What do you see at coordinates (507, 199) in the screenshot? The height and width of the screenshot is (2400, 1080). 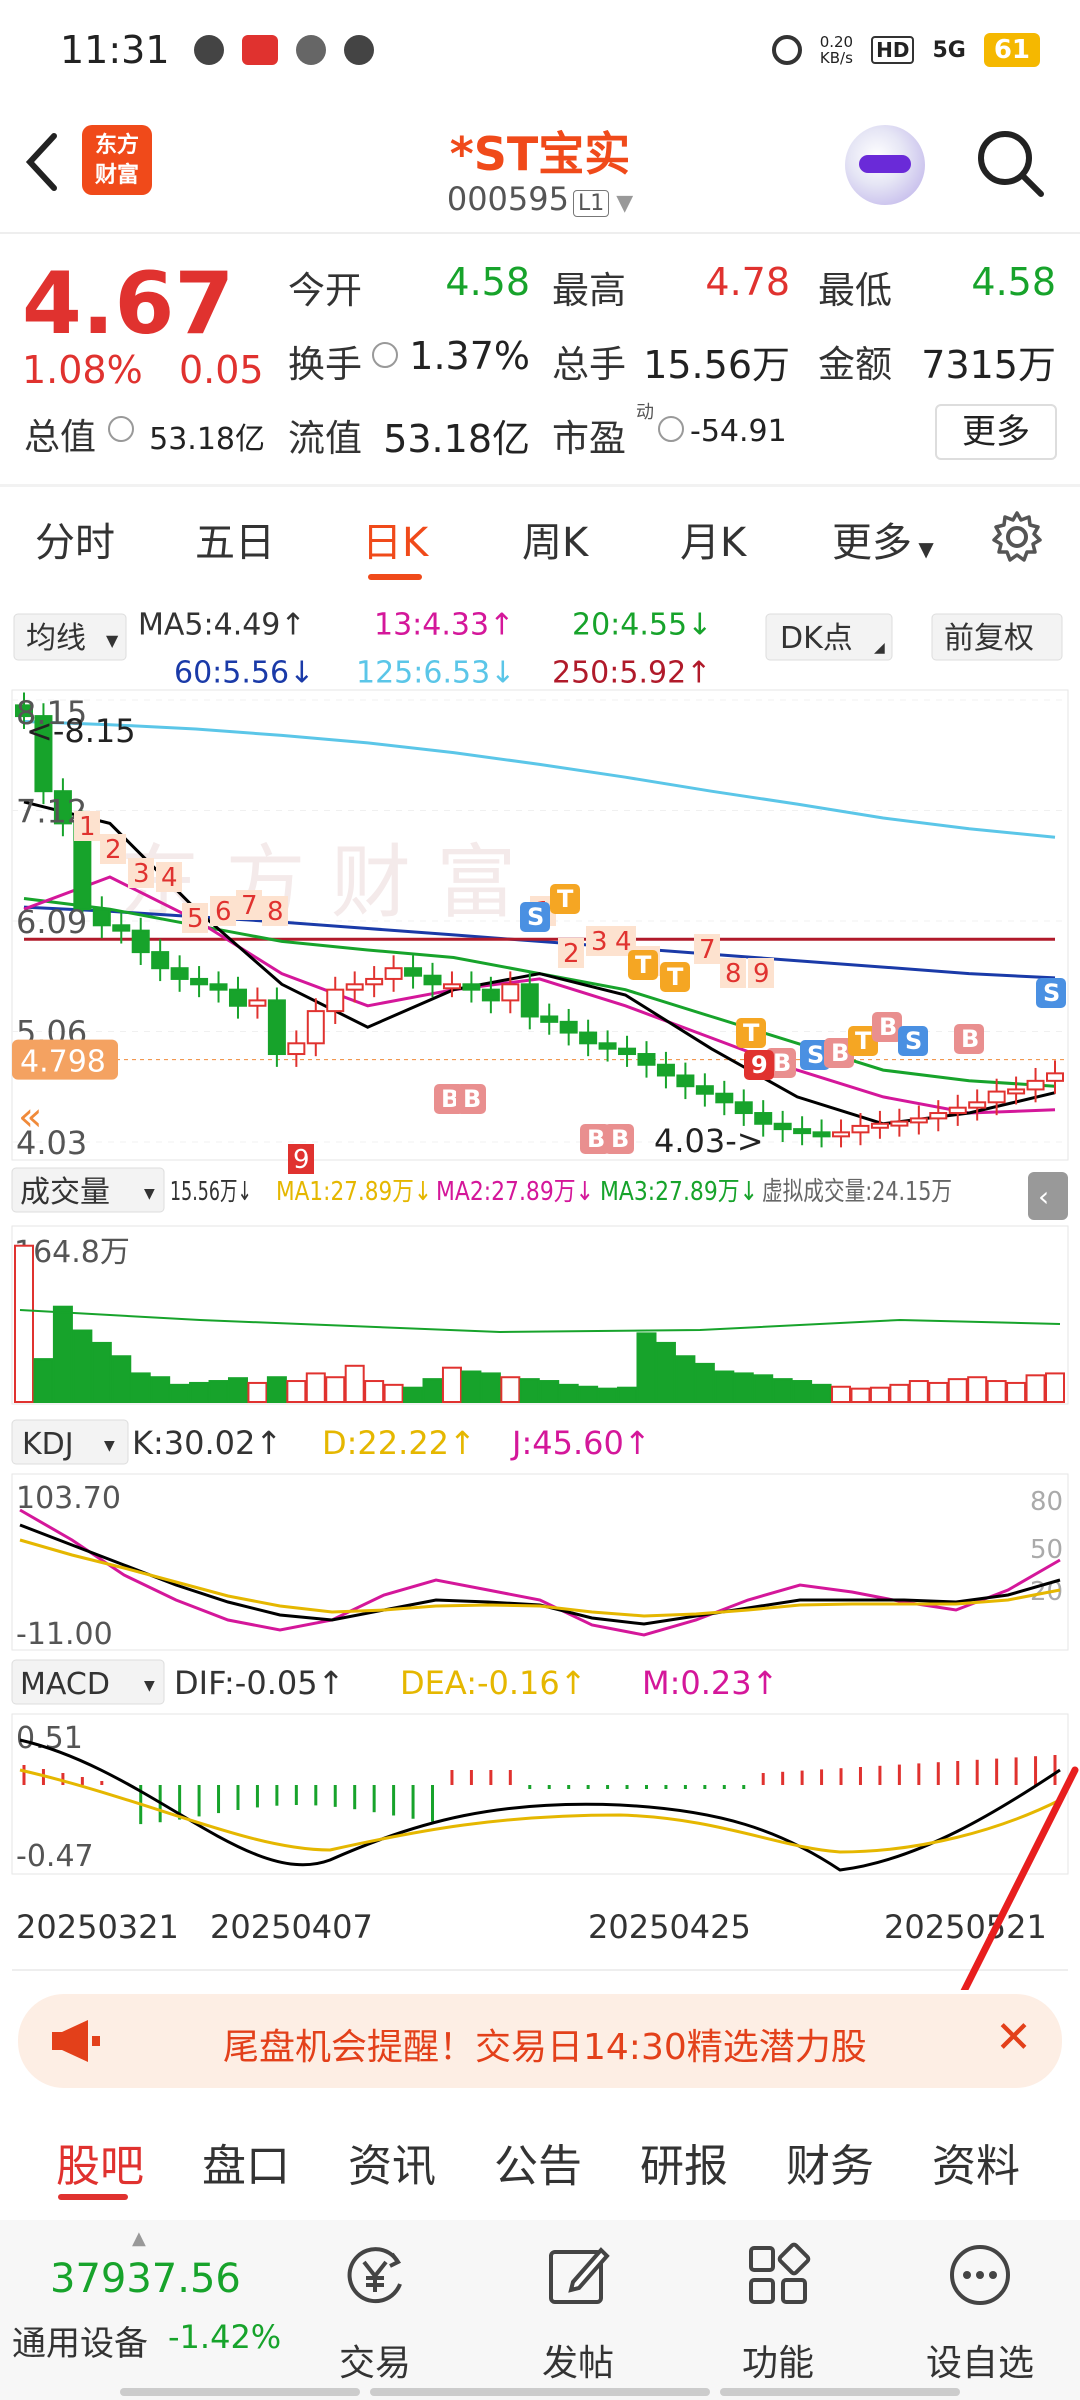 I see `stock-code: 000595` at bounding box center [507, 199].